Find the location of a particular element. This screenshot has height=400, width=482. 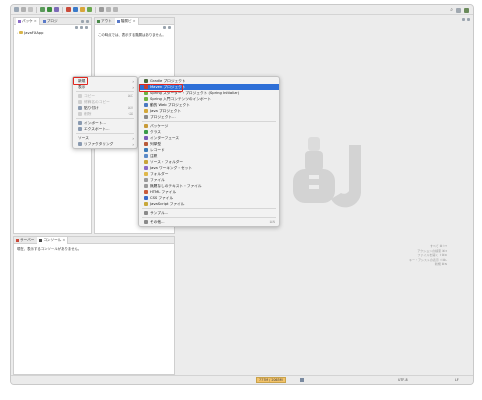

hint-key: ⇧⌘R is located at coordinates (443, 255).